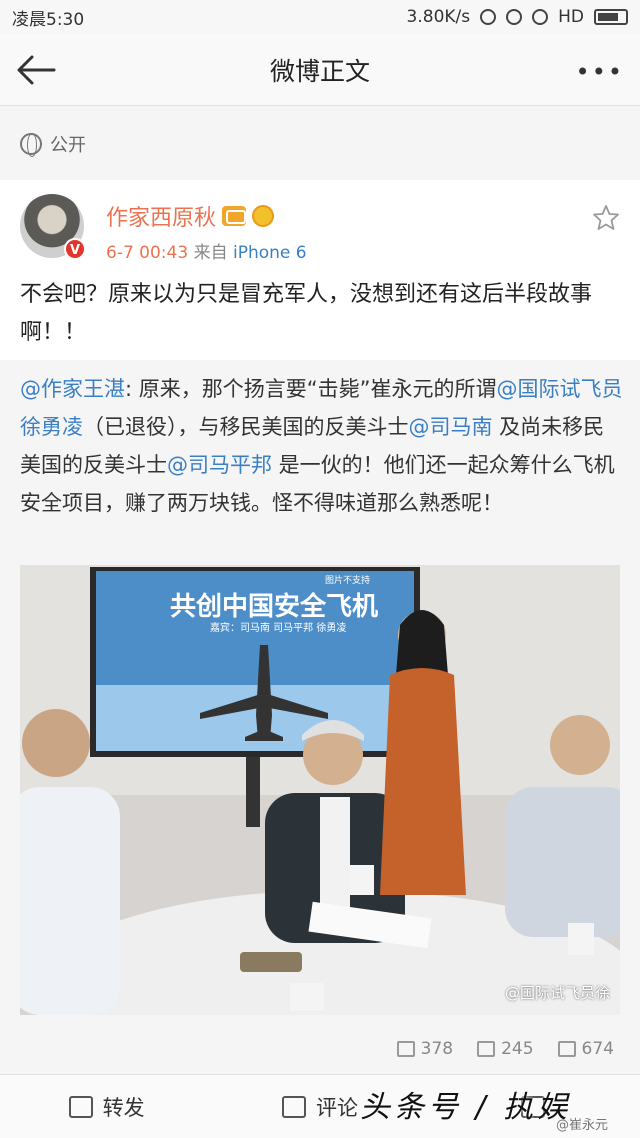 This screenshot has width=640, height=1138. What do you see at coordinates (600, 72) in the screenshot?
I see `more-icon: •••` at bounding box center [600, 72].